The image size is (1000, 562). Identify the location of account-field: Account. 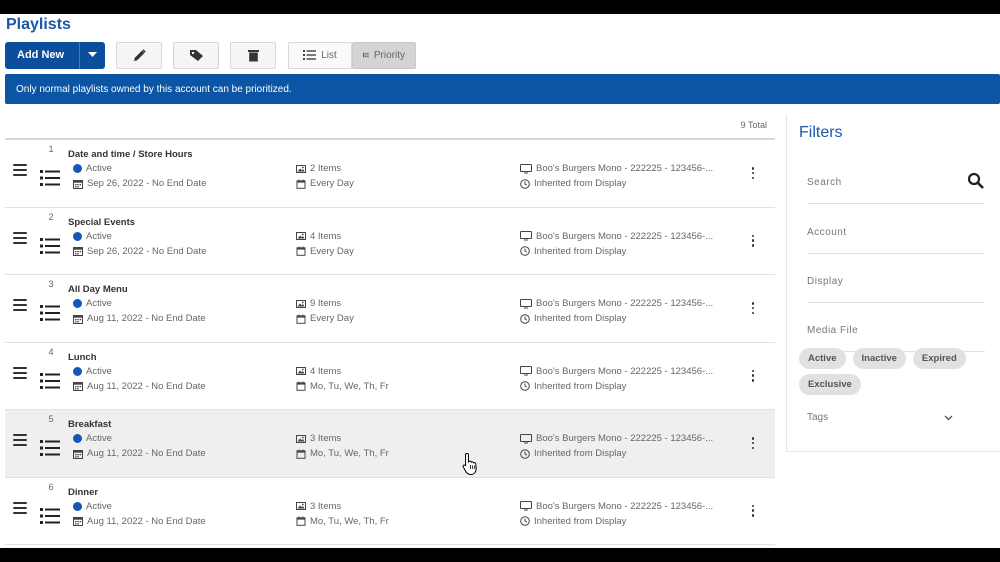
(896, 235).